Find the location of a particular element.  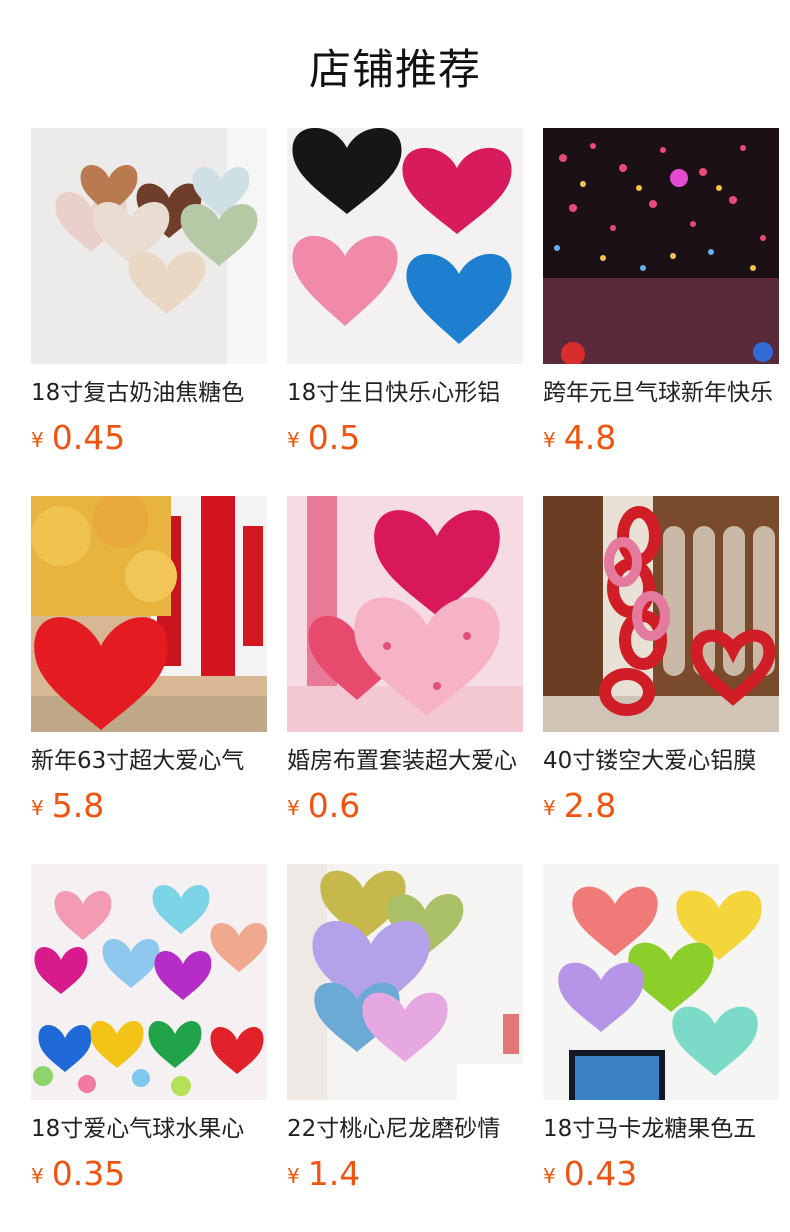

product-name: 婚房布置套装超大爱心 is located at coordinates (405, 761).